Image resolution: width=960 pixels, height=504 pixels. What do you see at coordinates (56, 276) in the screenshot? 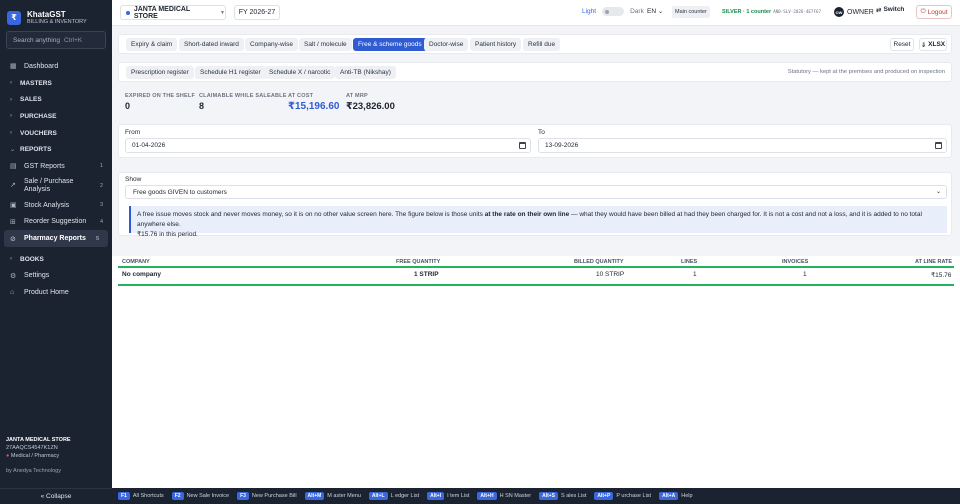
I see `sidebar-item-settings: ⚙ Settings` at bounding box center [56, 276].